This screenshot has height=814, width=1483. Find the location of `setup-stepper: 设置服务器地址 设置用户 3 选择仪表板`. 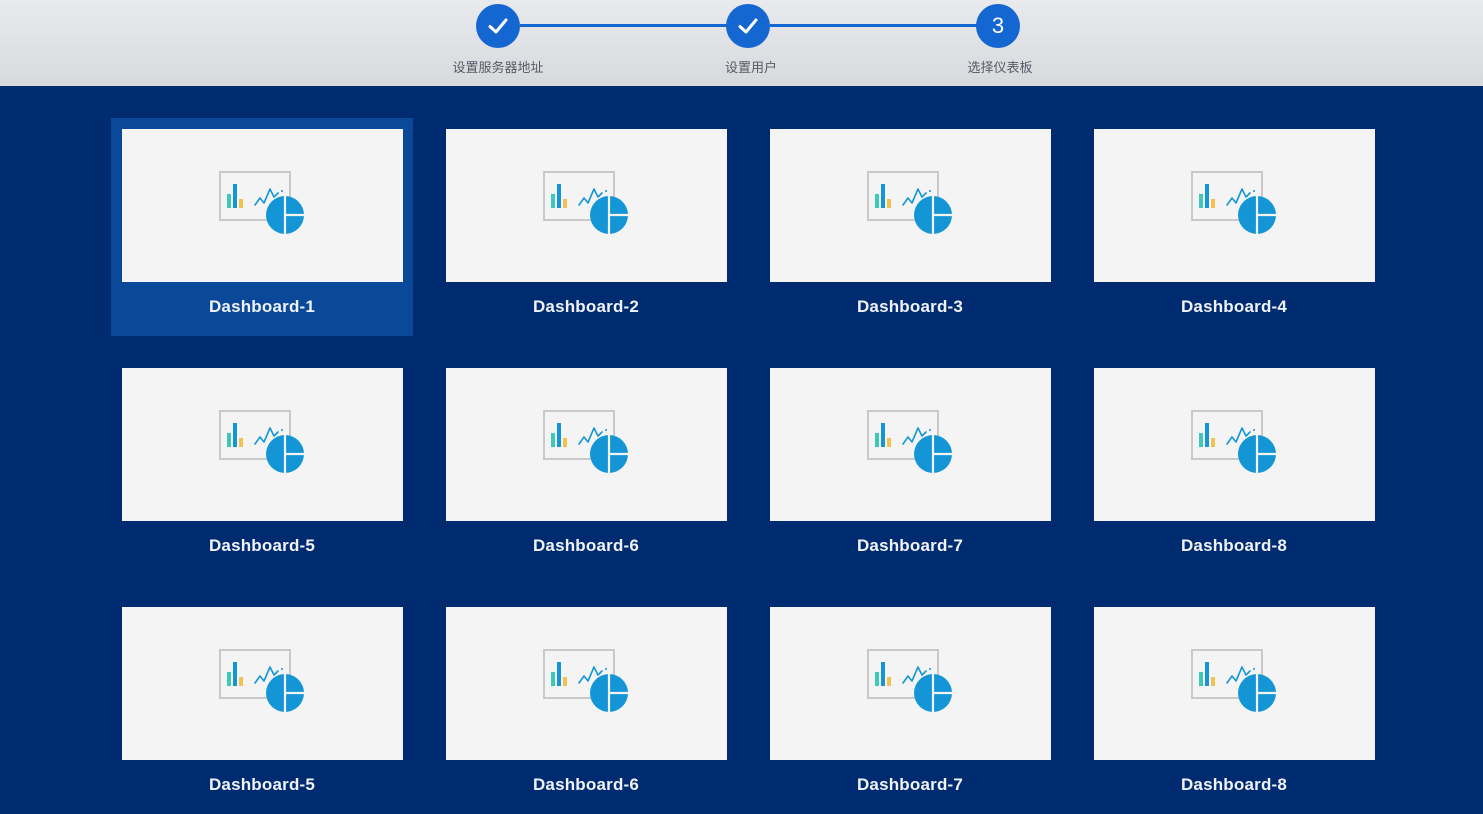

setup-stepper: 设置服务器地址 设置用户 3 选择仪表板 is located at coordinates (741, 43).